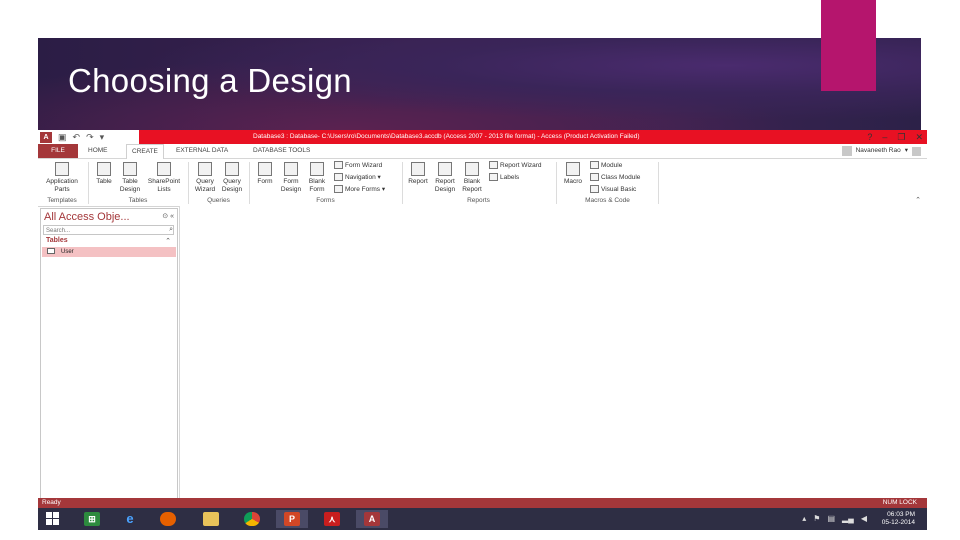  I want to click on query-wizard-button: Query Wizard, so click(205, 178).